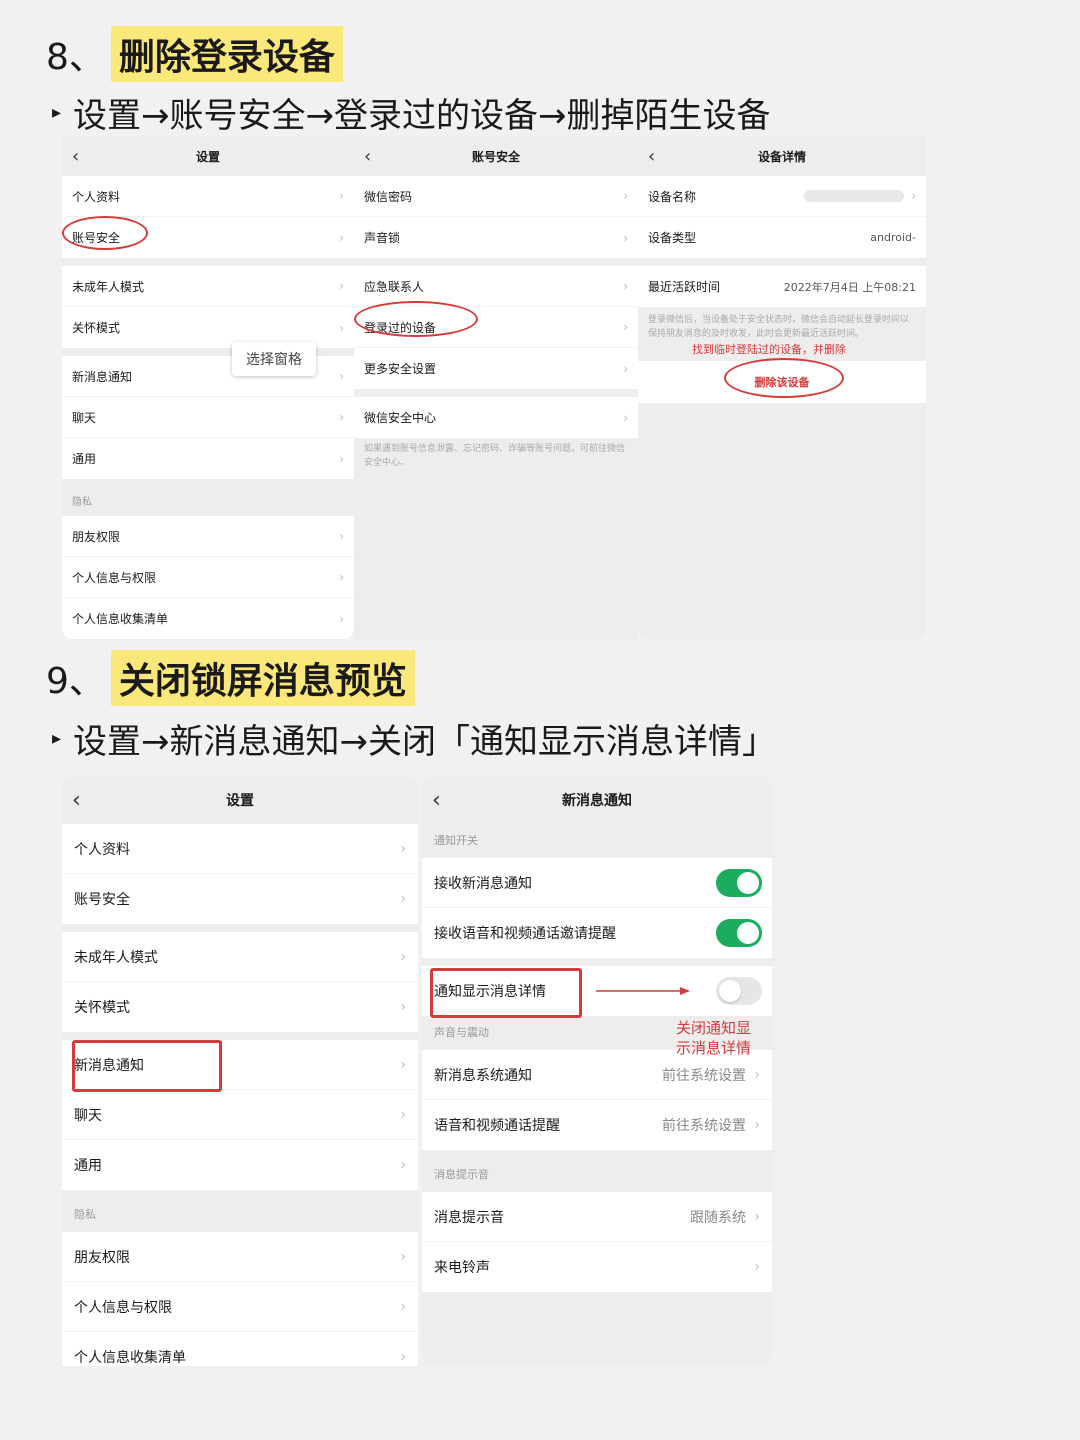 The width and height of the screenshot is (1080, 1440). What do you see at coordinates (105, 233) in the screenshot?
I see `annotation-circle-account-security` at bounding box center [105, 233].